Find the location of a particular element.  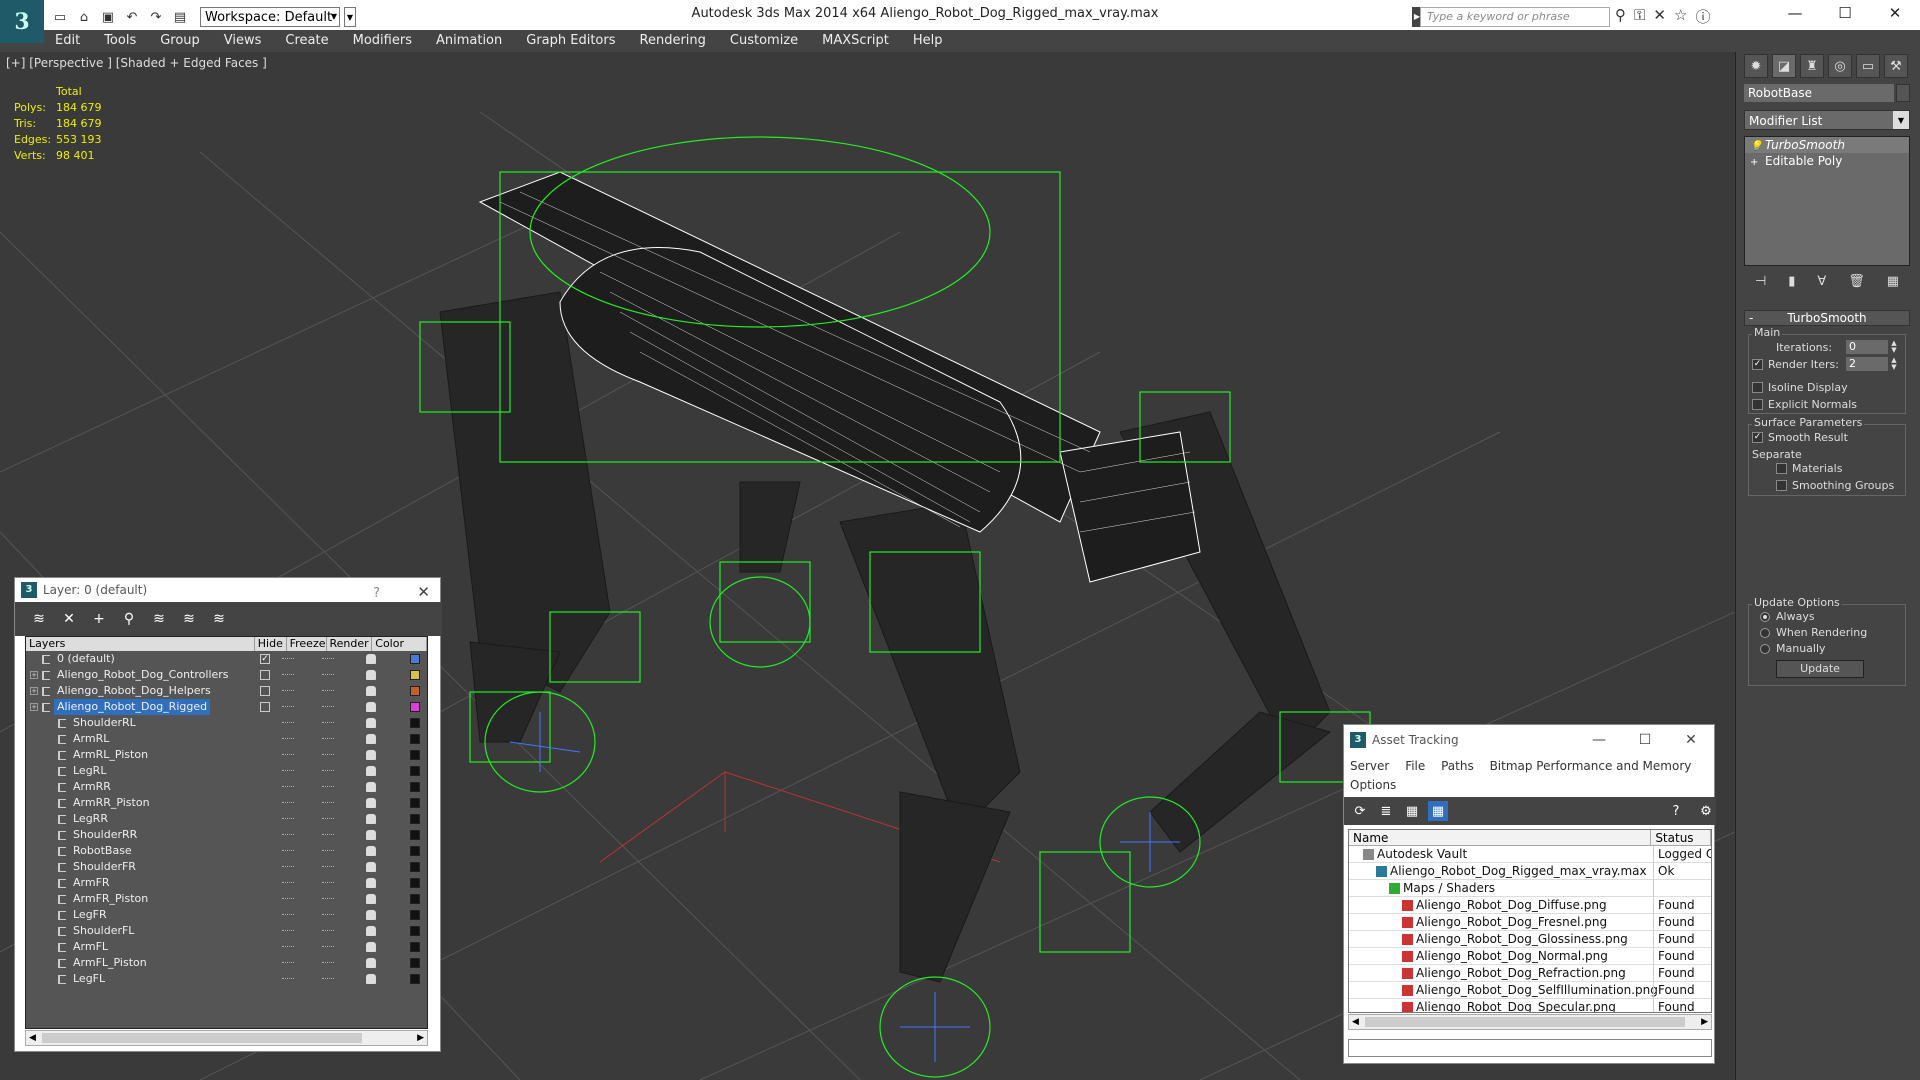

layer-row: LegRL is located at coordinates (226, 771).